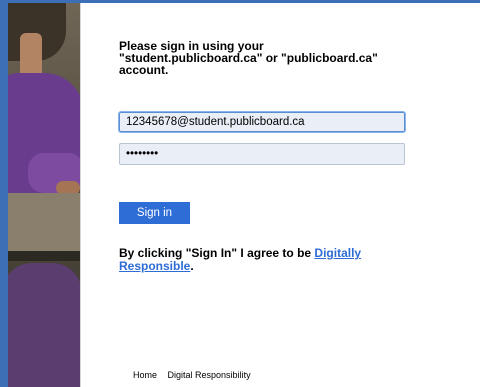 This screenshot has width=480, height=387. I want to click on sign-in-button: Sign in, so click(154, 213).